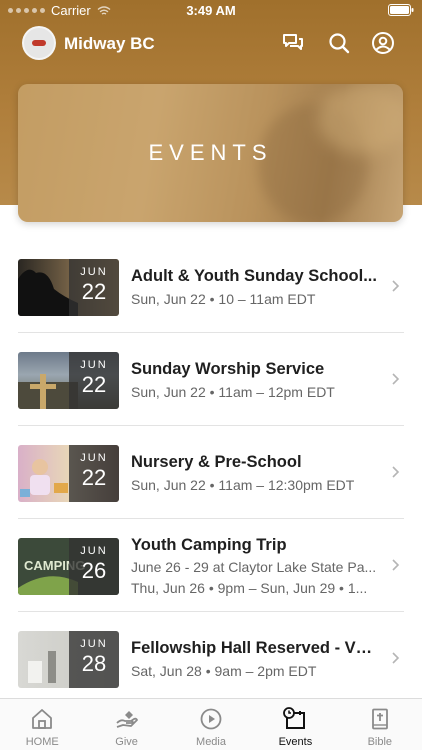  Describe the element at coordinates (224, 671) in the screenshot. I see `event-time: Sat, Jun 28 • 9am – 2pm EDT` at that location.